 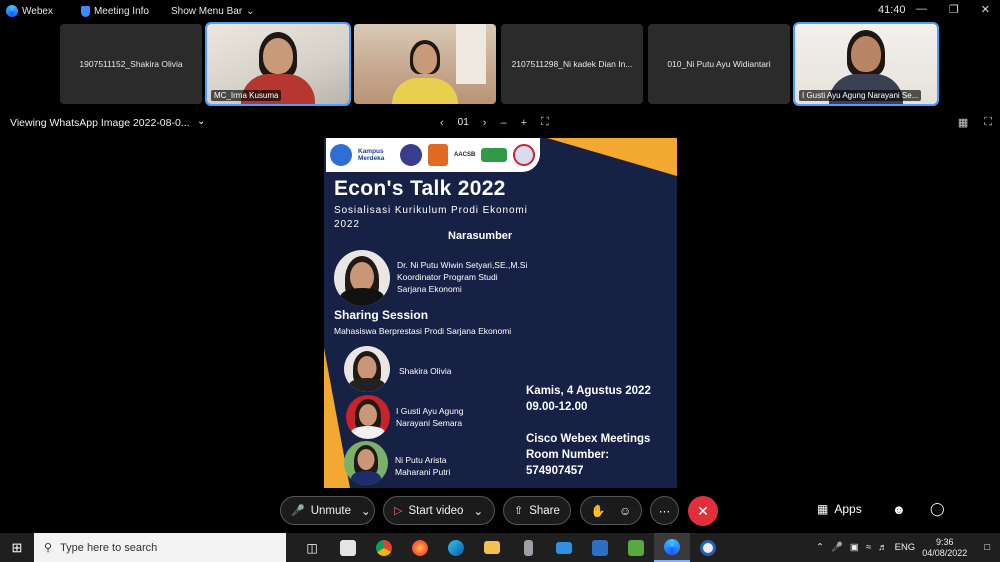 I want to click on taskbar-app-explorer, so click(x=492, y=547).